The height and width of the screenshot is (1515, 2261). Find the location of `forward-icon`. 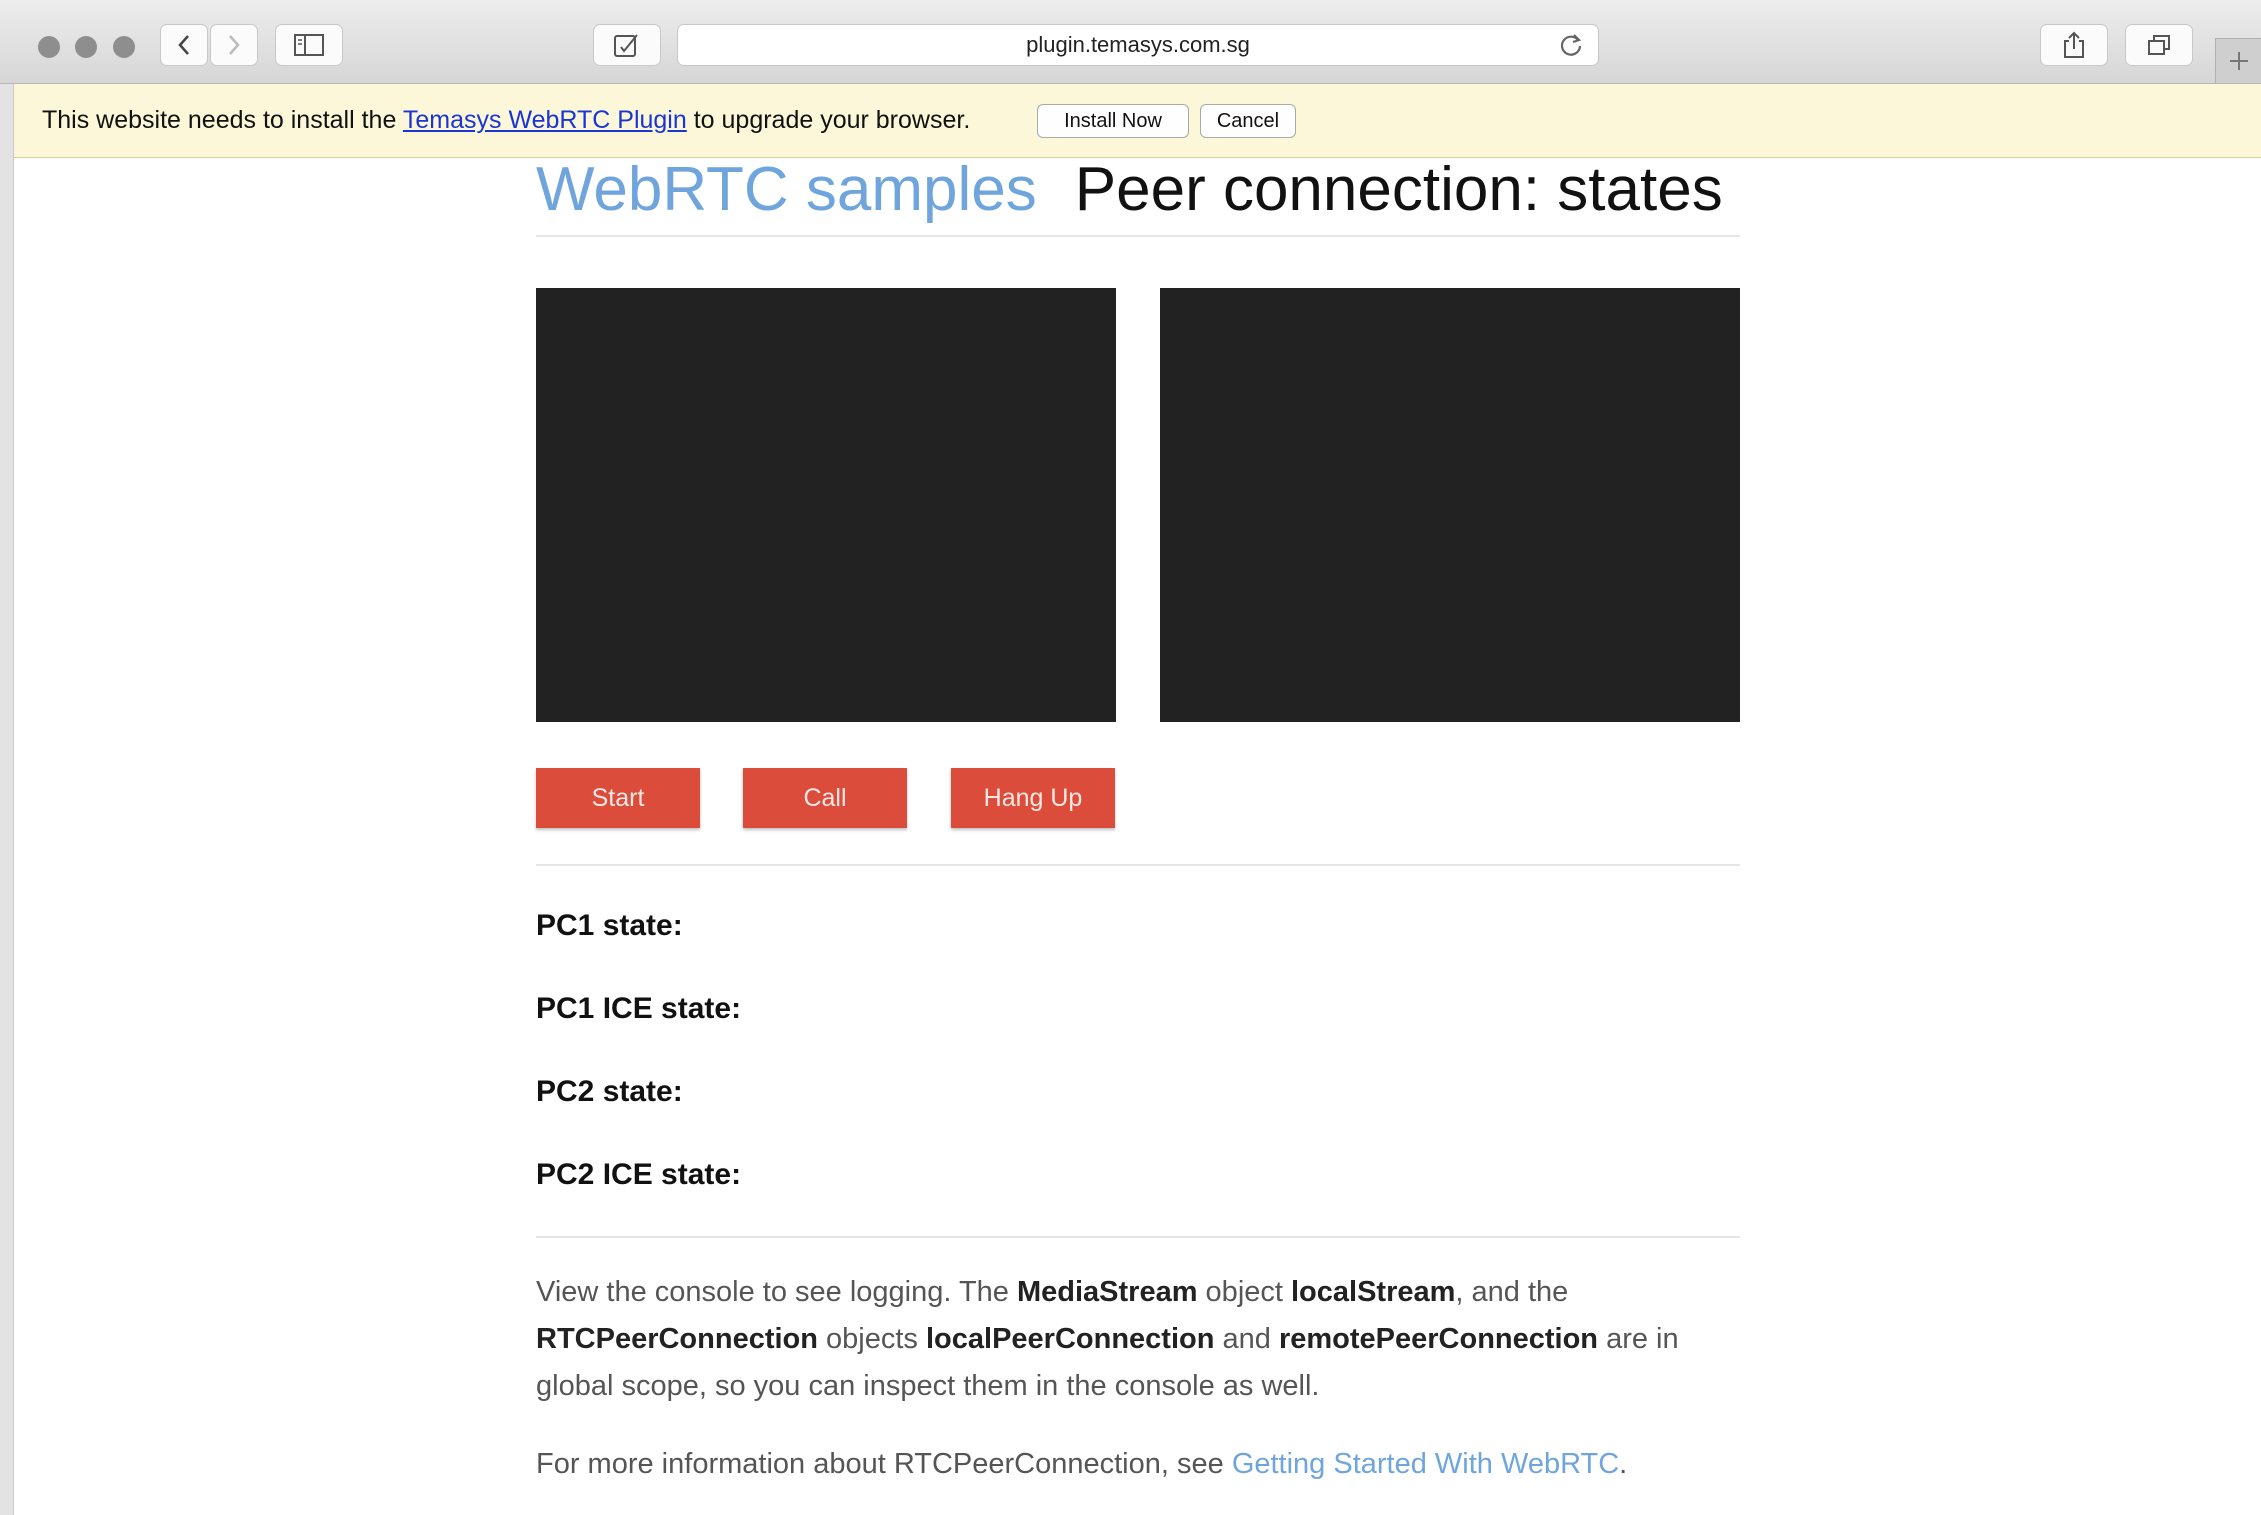

forward-icon is located at coordinates (234, 45).